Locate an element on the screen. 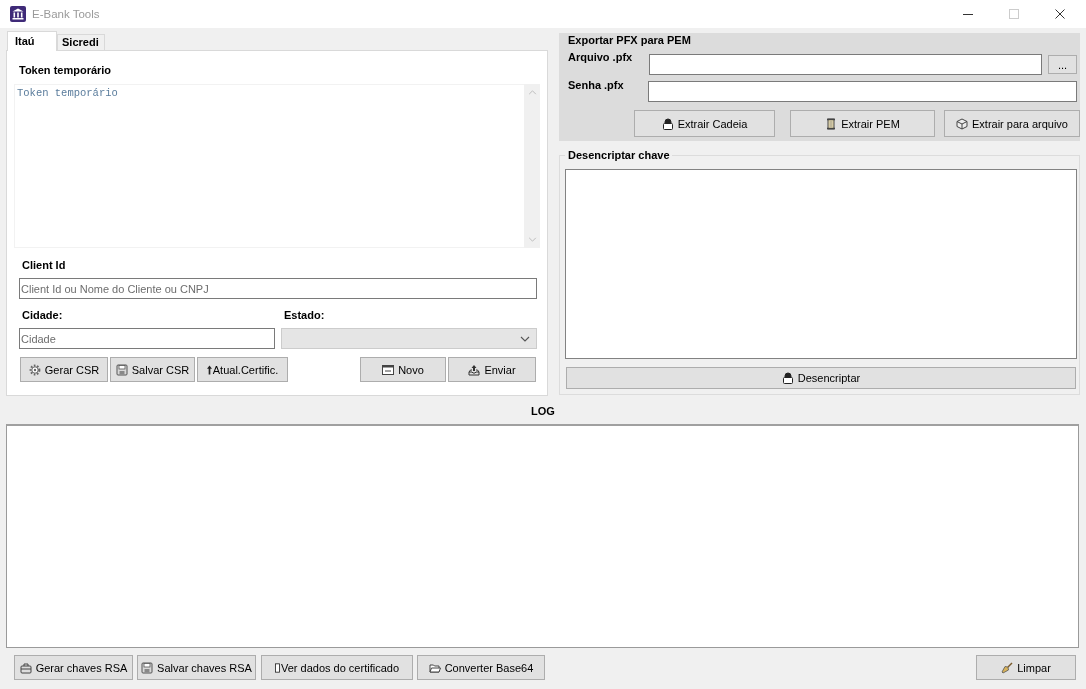 The image size is (1086, 689). field-label: Arquivo .pfx is located at coordinates (600, 57).